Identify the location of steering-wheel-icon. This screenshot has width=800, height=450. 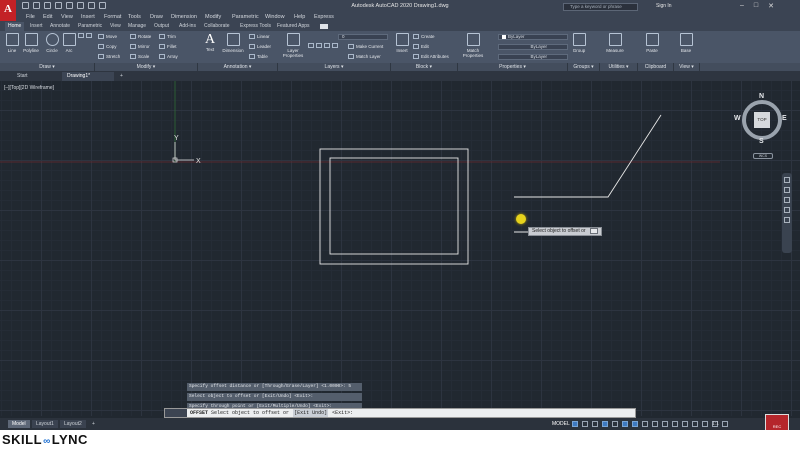
(787, 180).